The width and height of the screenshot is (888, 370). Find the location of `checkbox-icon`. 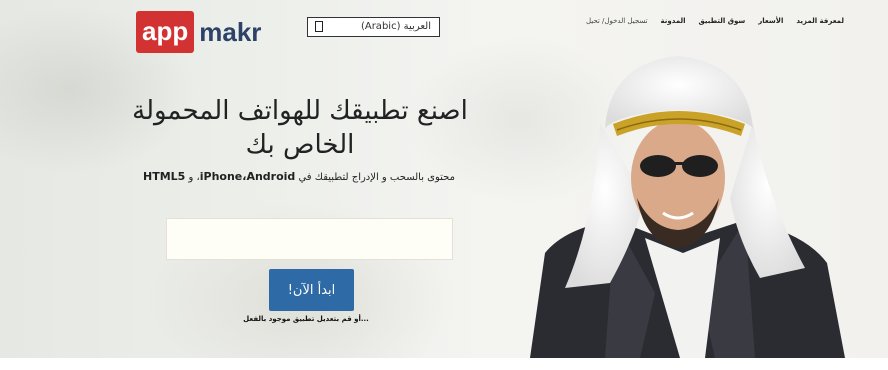

checkbox-icon is located at coordinates (319, 26).